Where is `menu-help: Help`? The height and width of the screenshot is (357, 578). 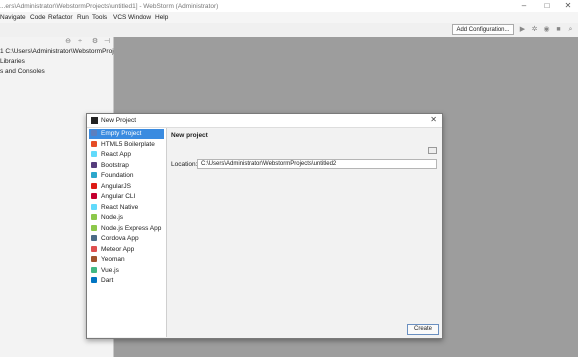
menu-help: Help is located at coordinates (161, 17).